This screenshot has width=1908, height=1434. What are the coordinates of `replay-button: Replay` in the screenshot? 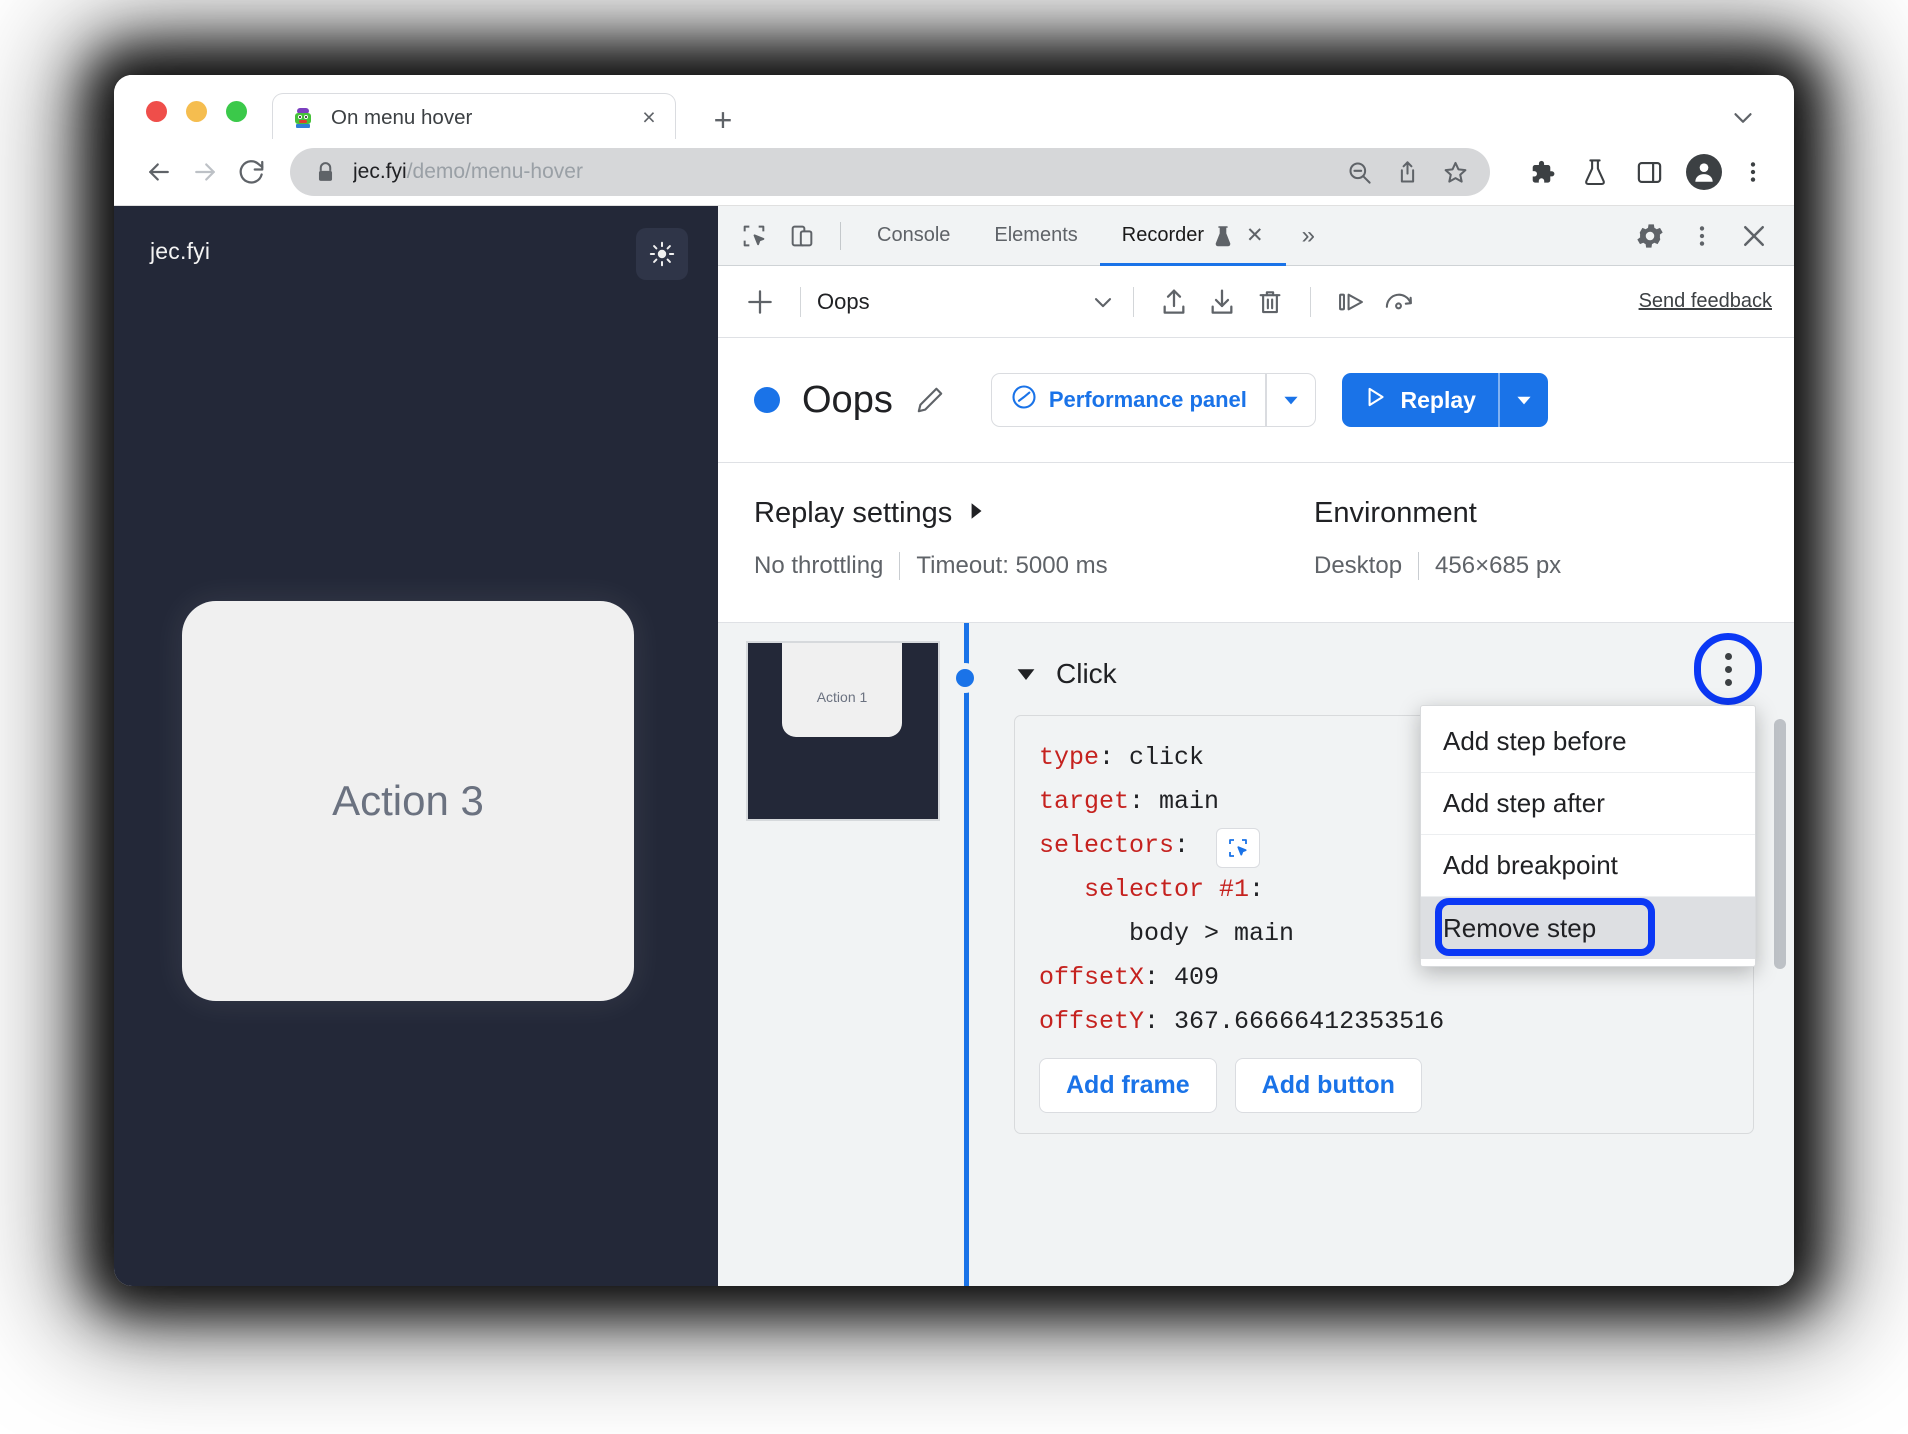 It's located at (1444, 400).